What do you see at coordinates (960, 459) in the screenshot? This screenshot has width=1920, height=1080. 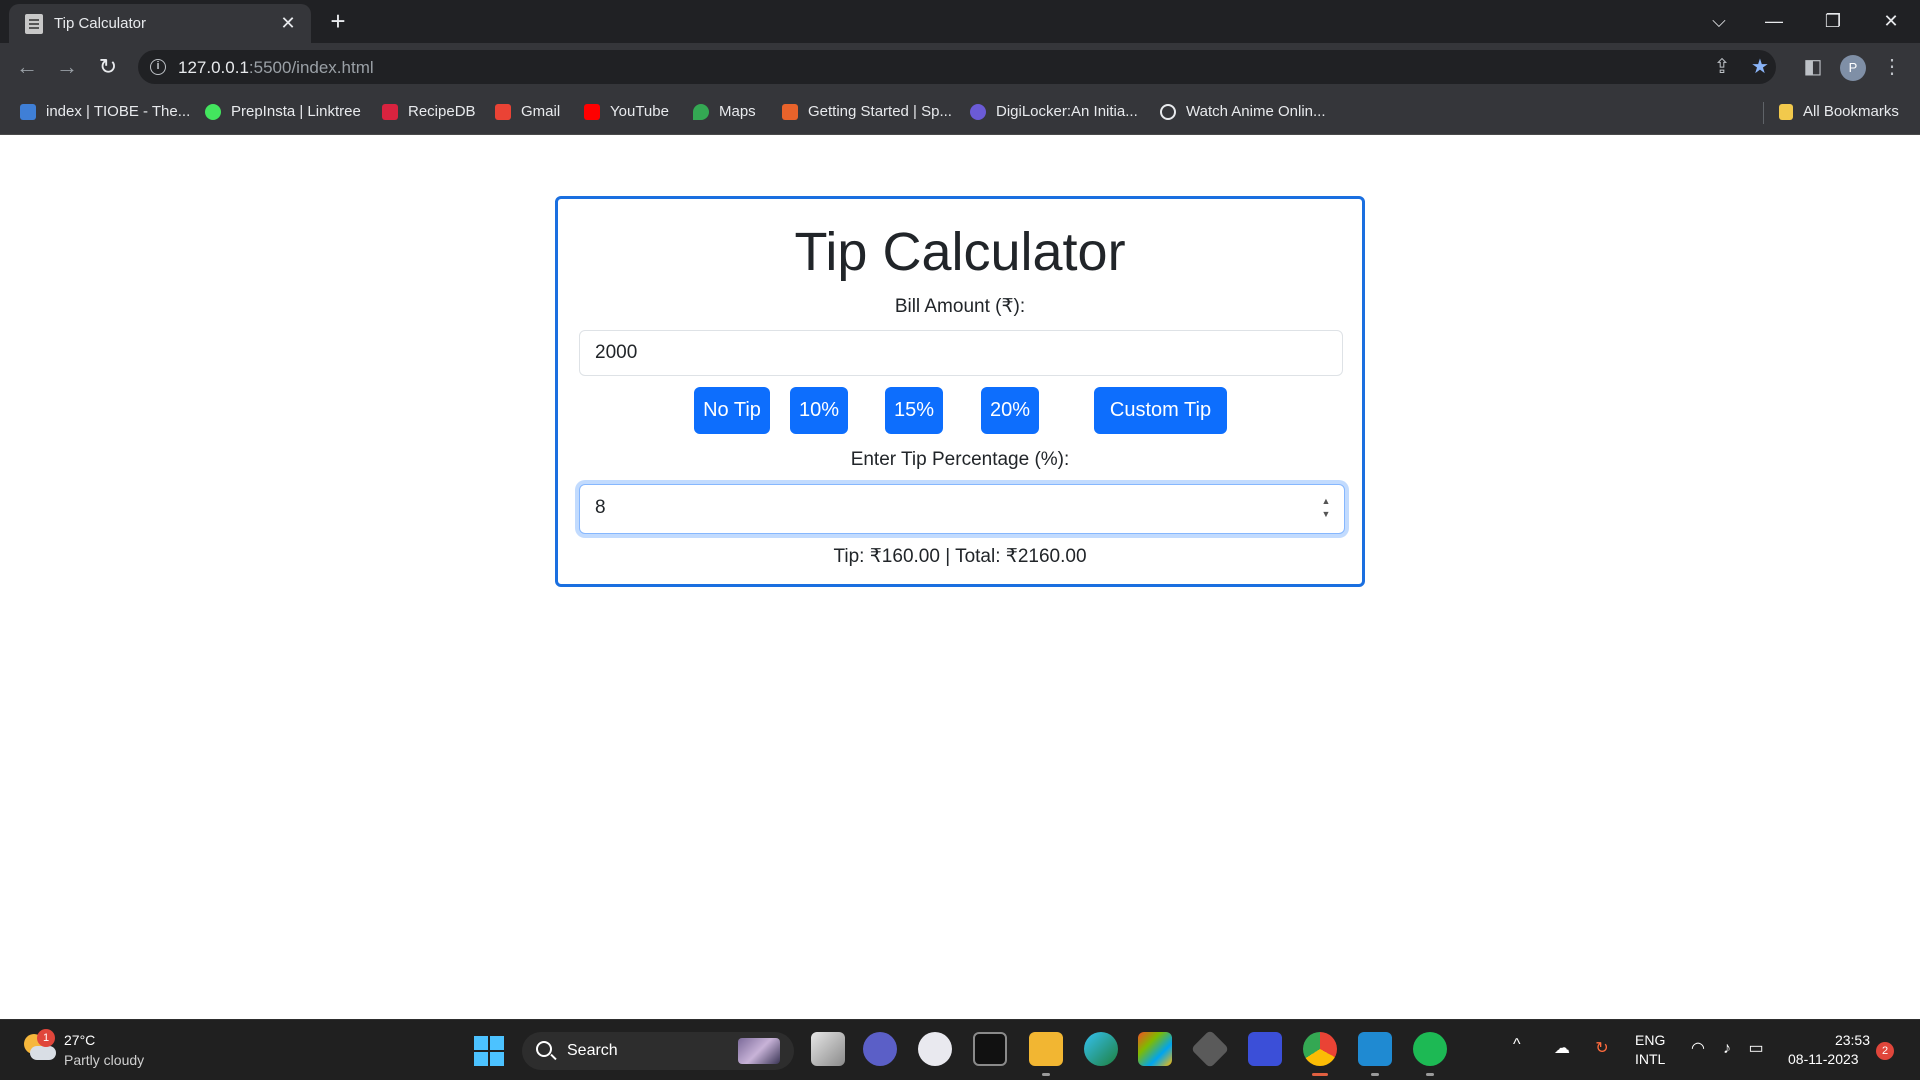 I see `tip-percentage-label: Enter Tip Percentage (%):` at bounding box center [960, 459].